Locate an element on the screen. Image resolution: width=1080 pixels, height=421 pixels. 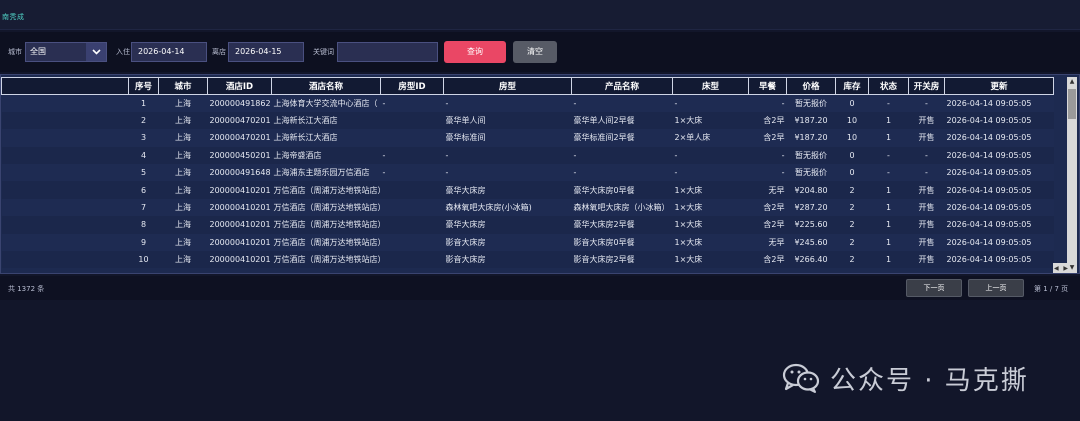
header-city: 城市 is located at coordinates (183, 86).